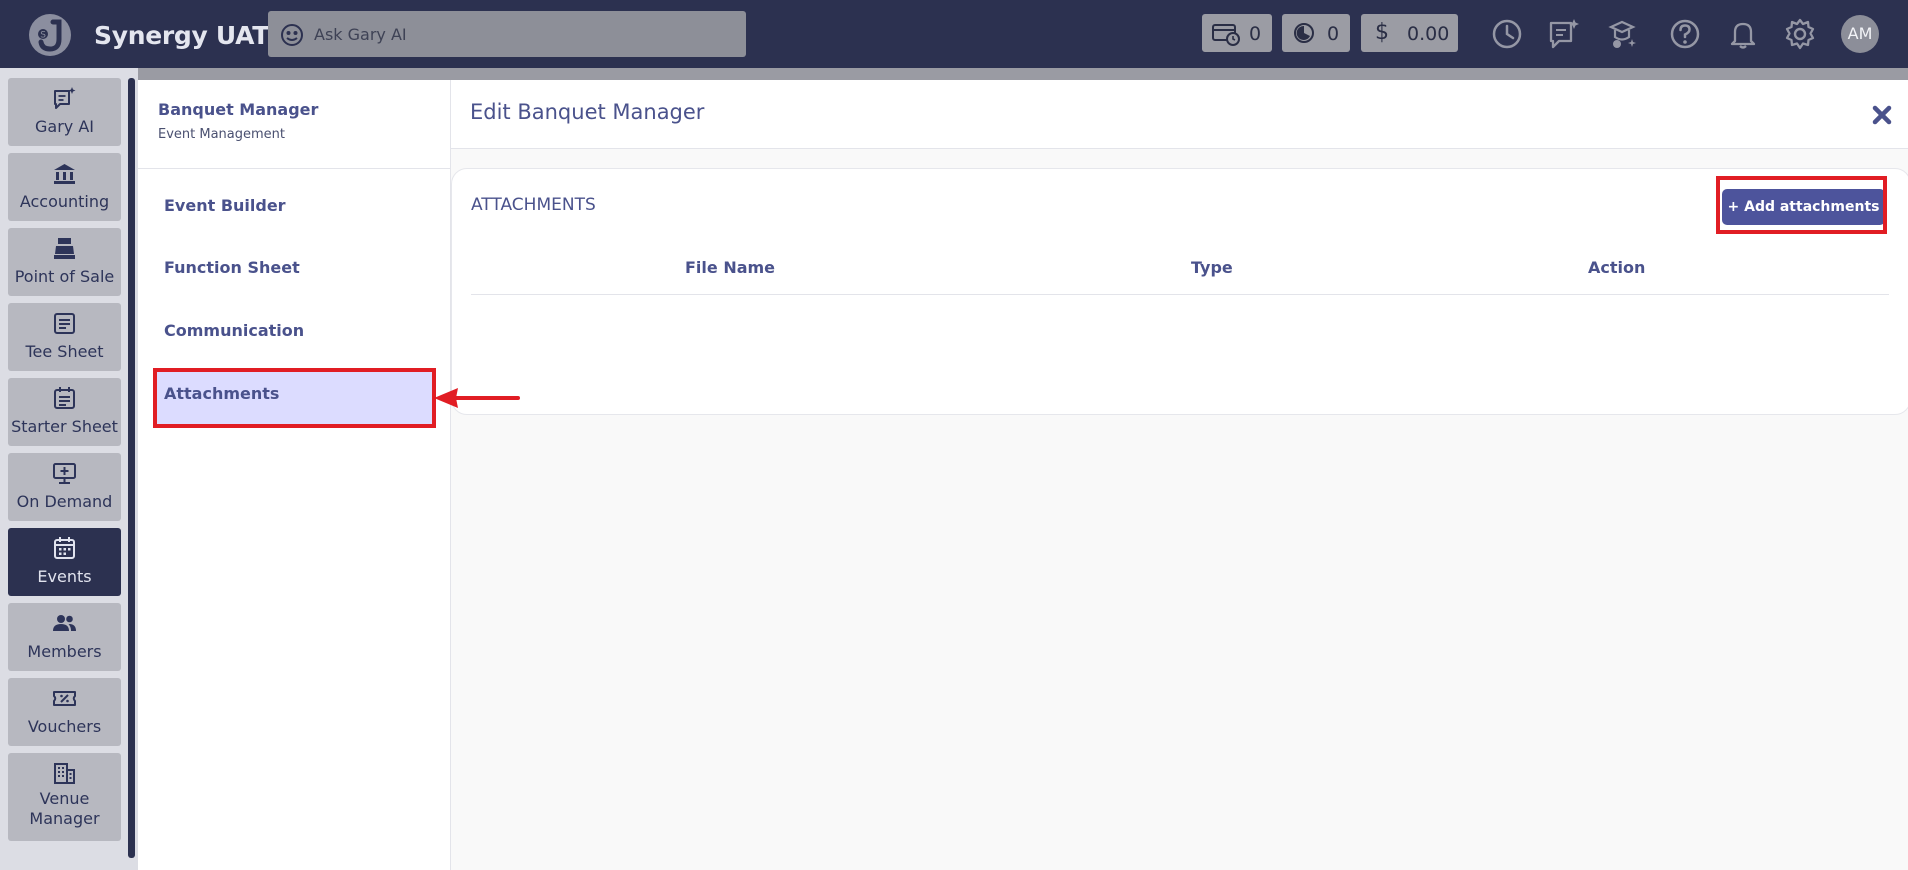 This screenshot has width=1908, height=870. What do you see at coordinates (131, 468) in the screenshot?
I see `sidebar-scrollbar` at bounding box center [131, 468].